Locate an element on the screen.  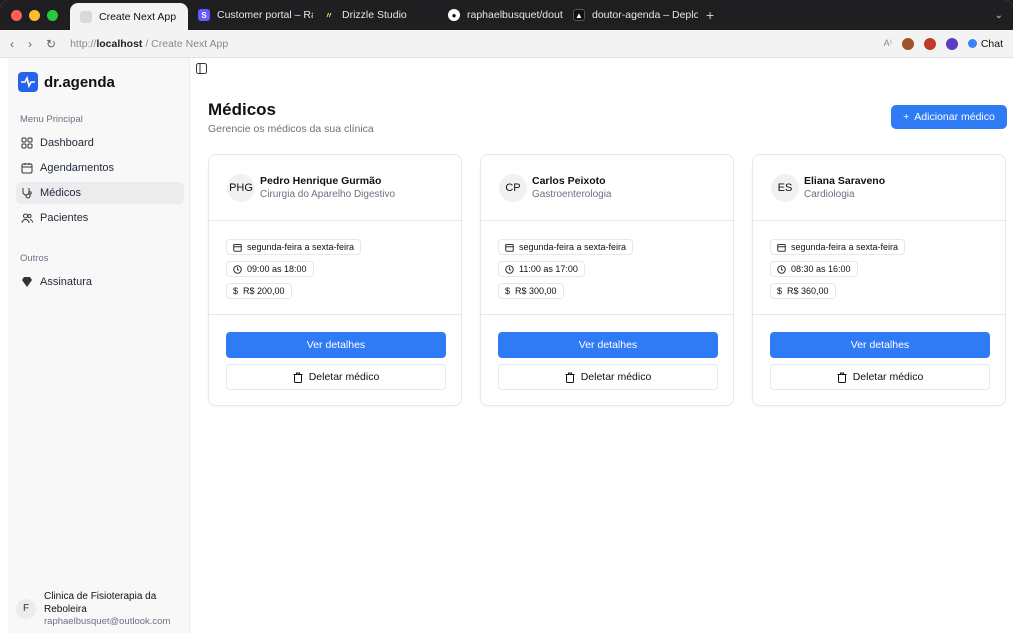
gem-icon is located at coordinates (27, 282).